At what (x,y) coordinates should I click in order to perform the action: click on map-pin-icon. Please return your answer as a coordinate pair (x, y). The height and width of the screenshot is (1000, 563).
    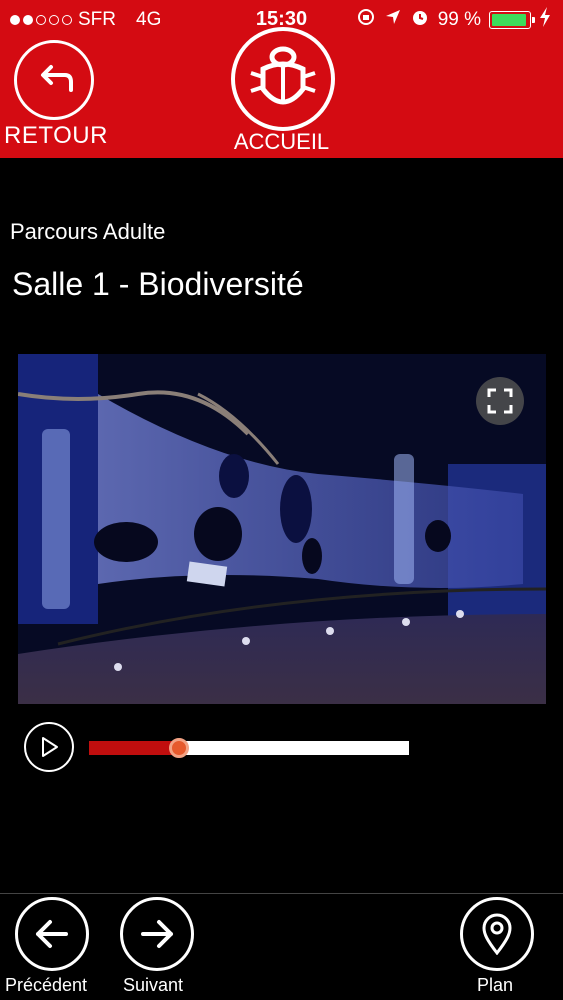
    Looking at the image, I should click on (497, 934).